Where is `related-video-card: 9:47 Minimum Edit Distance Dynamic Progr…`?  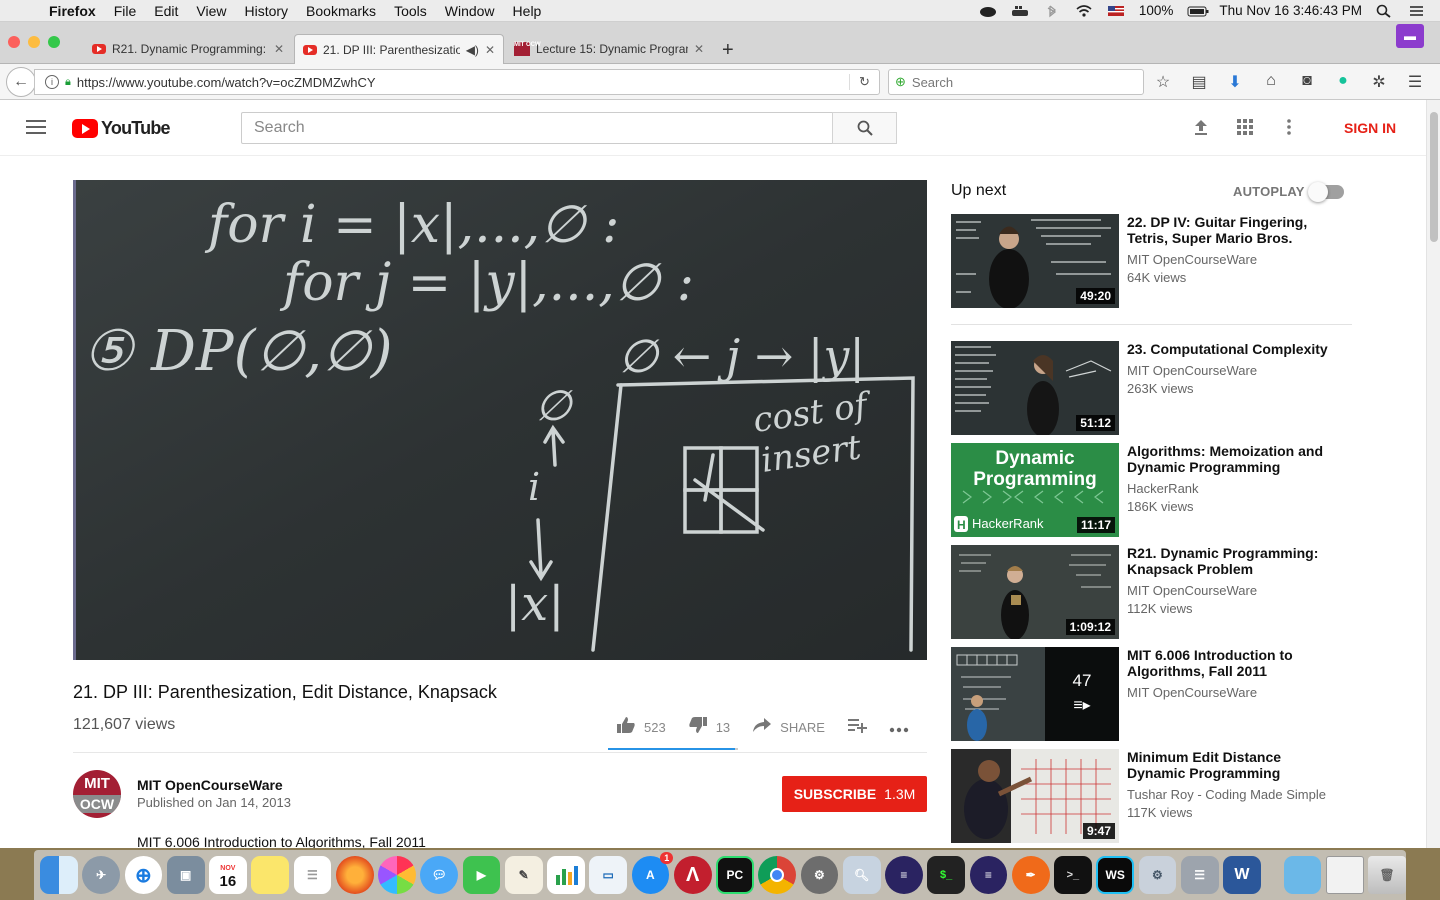 related-video-card: 9:47 Minimum Edit Distance Dynamic Progr… is located at coordinates (1151, 796).